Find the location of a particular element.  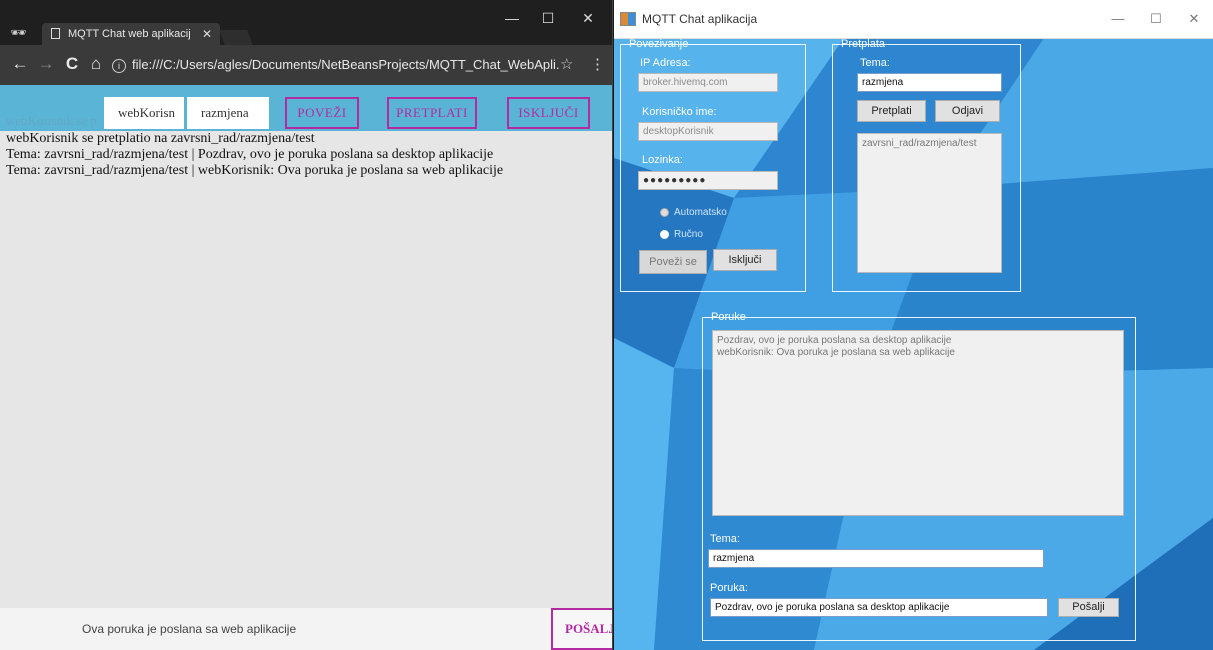

username-label: Korisničko ime: is located at coordinates (679, 112).